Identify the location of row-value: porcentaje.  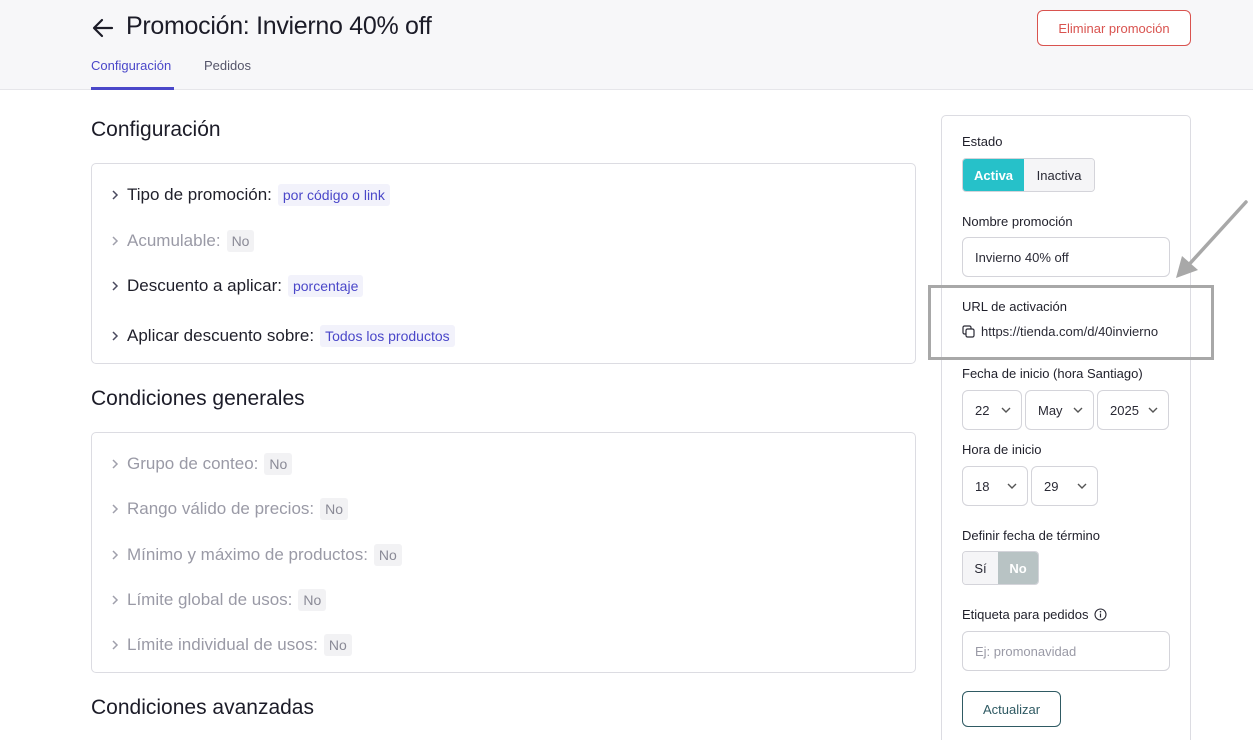
(325, 286).